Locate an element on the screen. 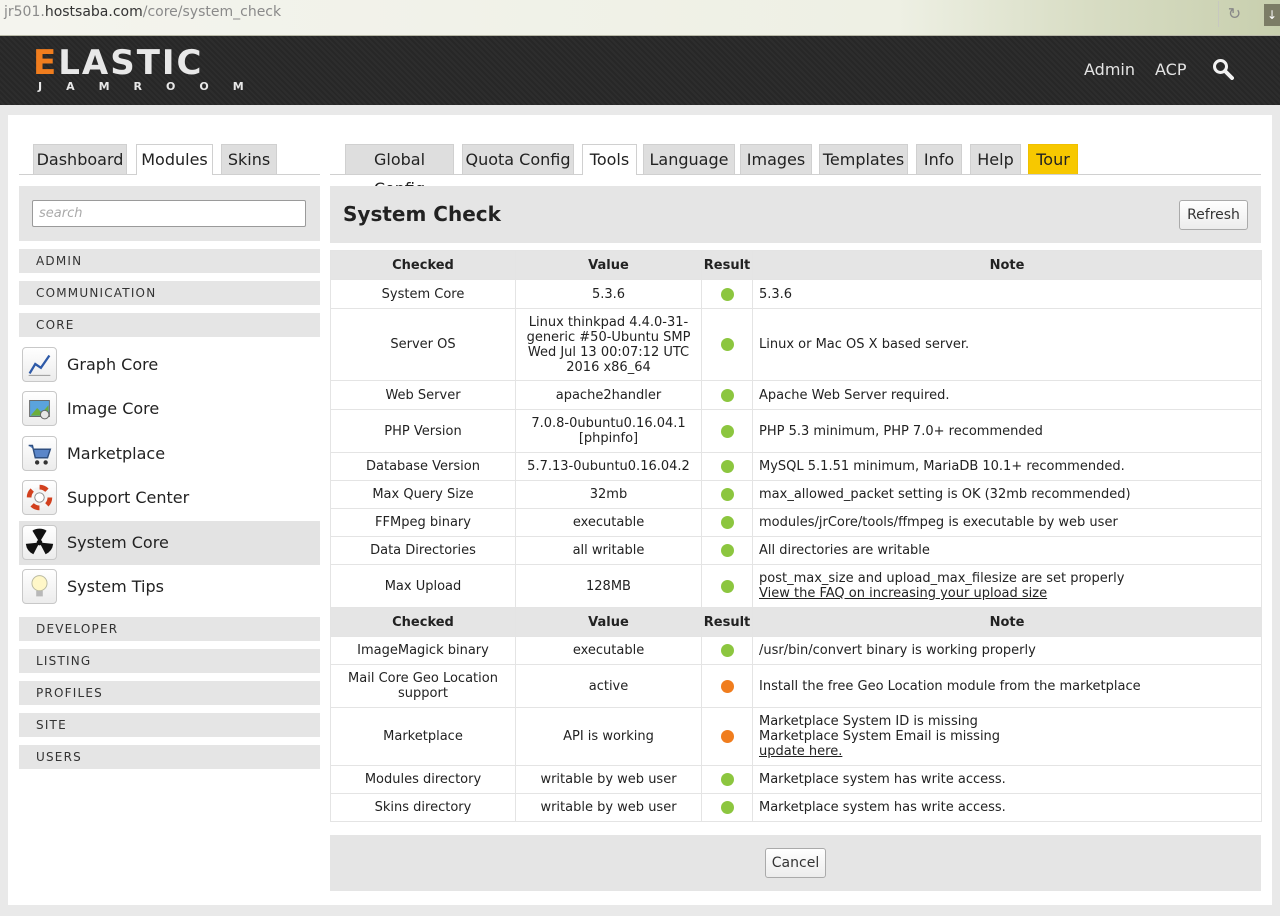 The image size is (1280, 916). sidebar-category-communication: COMMUNICATION is located at coordinates (169, 293).